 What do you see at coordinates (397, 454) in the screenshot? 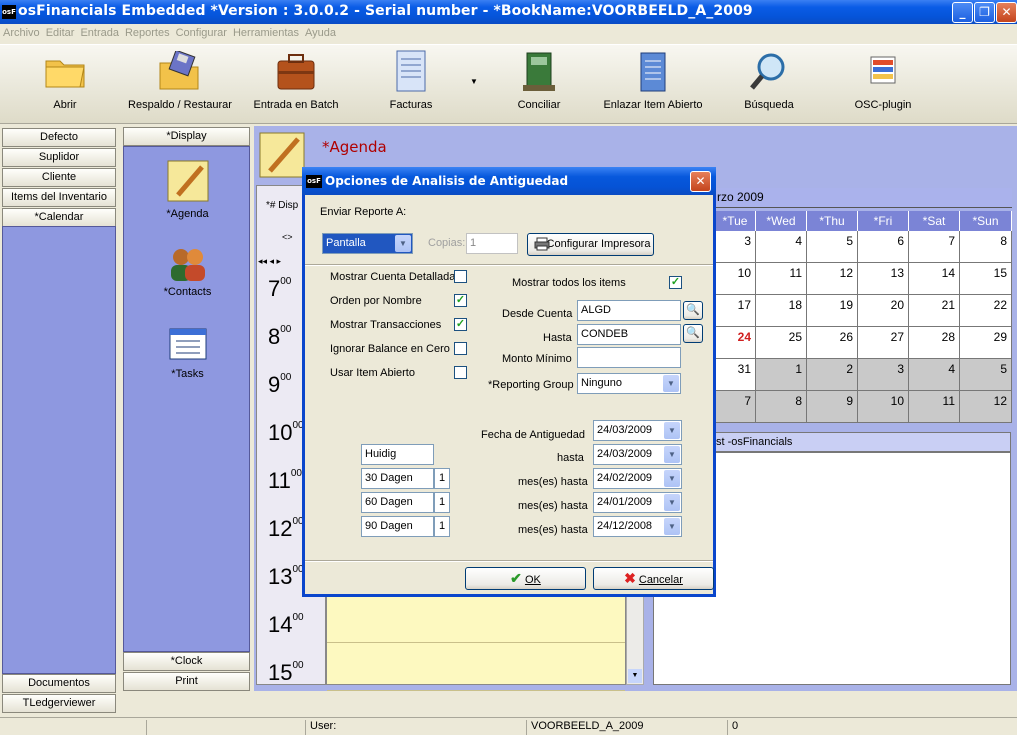
I see `aging-name-input: Huidig` at bounding box center [397, 454].